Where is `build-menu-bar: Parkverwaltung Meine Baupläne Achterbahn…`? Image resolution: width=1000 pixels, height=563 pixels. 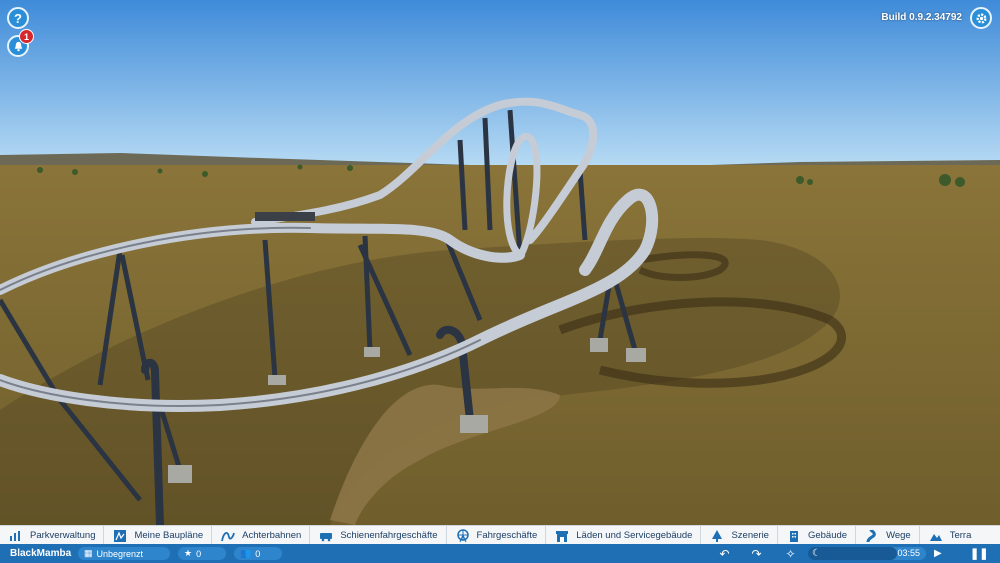 build-menu-bar: Parkverwaltung Meine Baupläne Achterbahn… is located at coordinates (500, 535).